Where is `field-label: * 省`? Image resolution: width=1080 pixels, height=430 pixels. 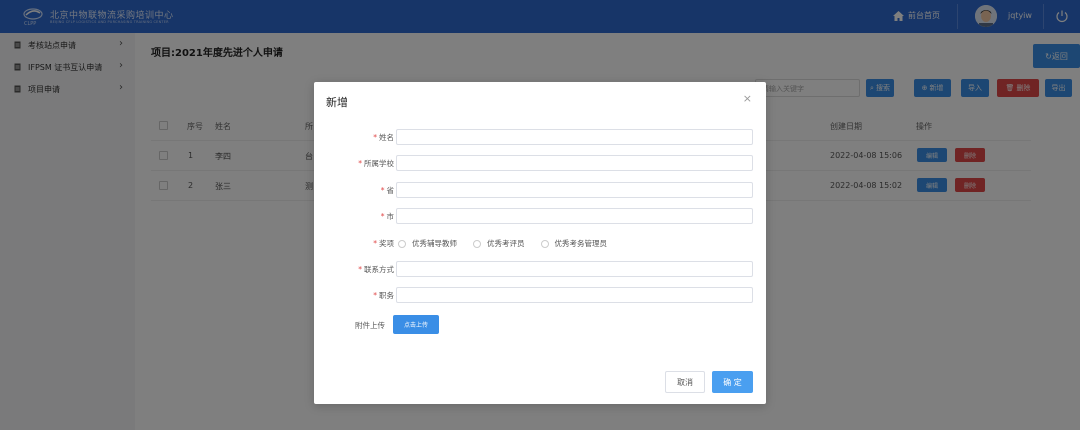
field-label: * 省 is located at coordinates (387, 190).